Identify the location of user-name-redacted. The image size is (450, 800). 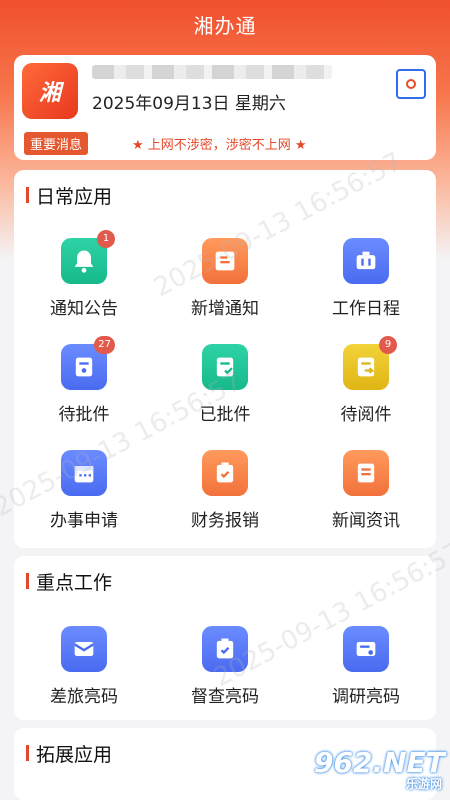
(212, 72).